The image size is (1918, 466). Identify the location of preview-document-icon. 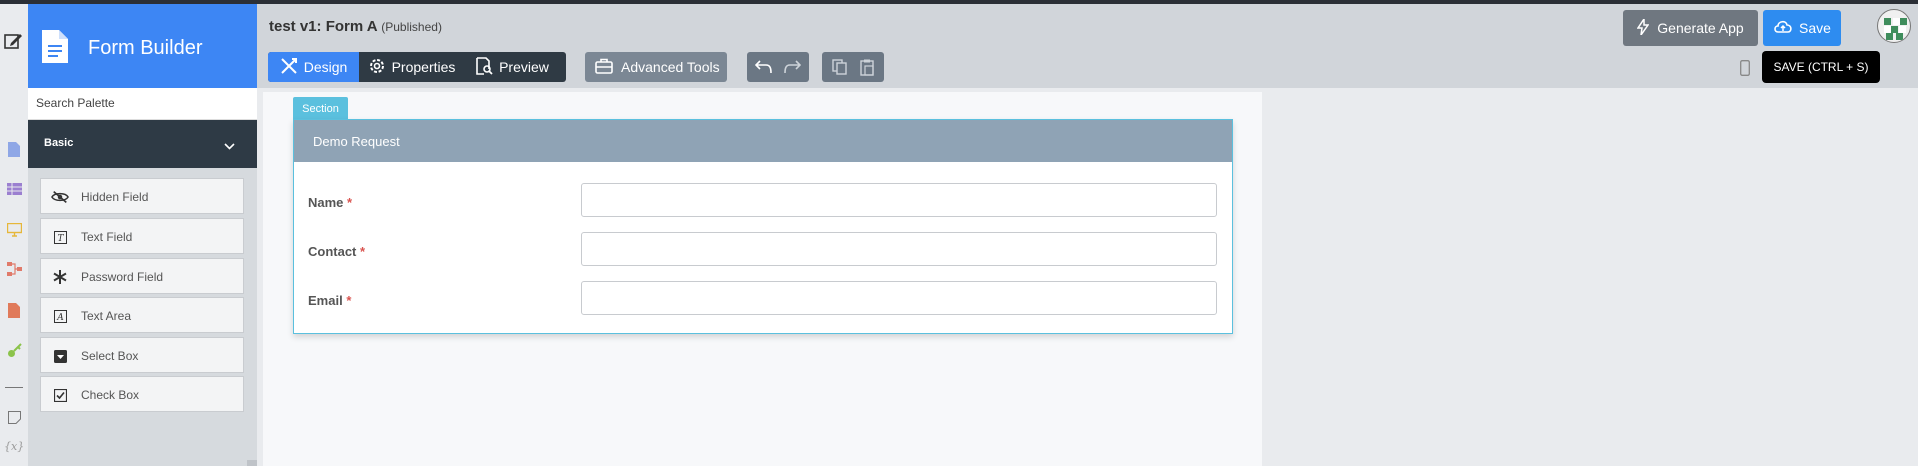
(484, 67).